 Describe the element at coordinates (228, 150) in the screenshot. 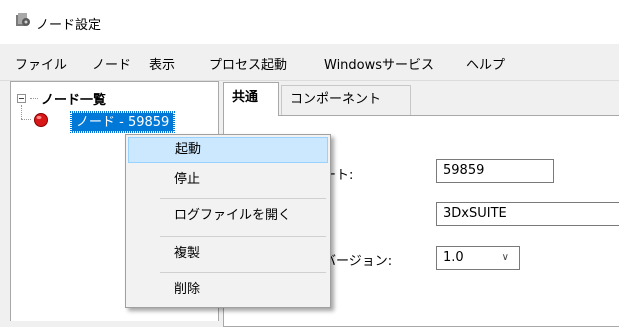

I see `menu-item-start: 起動` at that location.